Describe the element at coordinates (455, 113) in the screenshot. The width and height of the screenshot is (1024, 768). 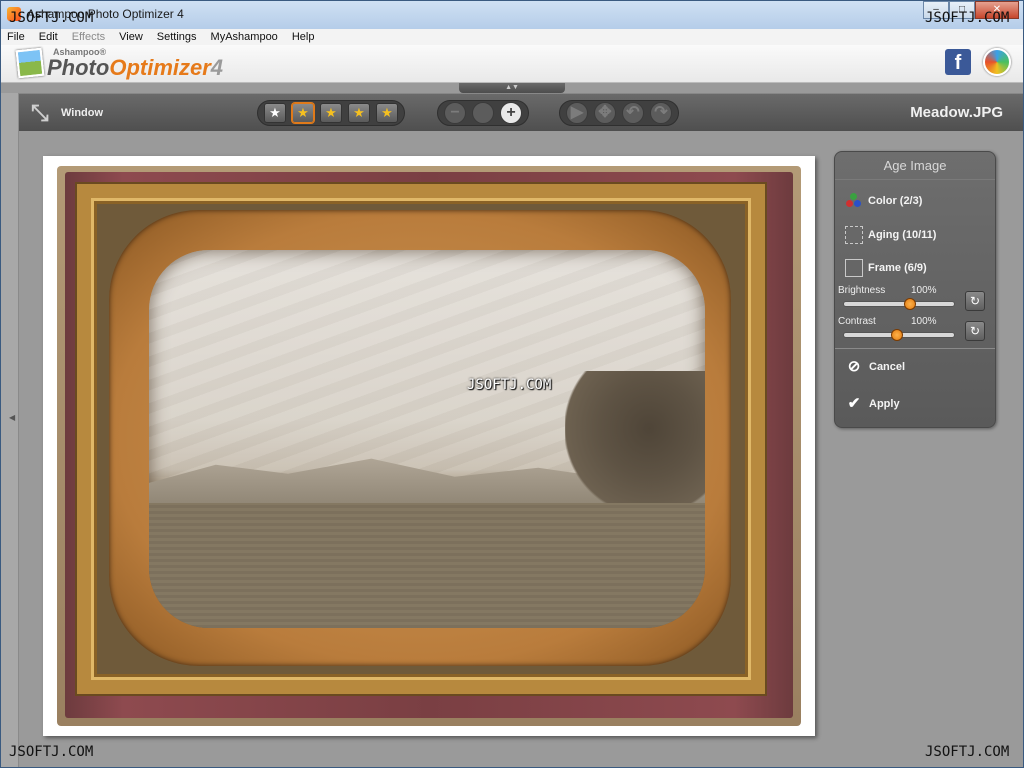
I see `zoom-out-button: −` at that location.